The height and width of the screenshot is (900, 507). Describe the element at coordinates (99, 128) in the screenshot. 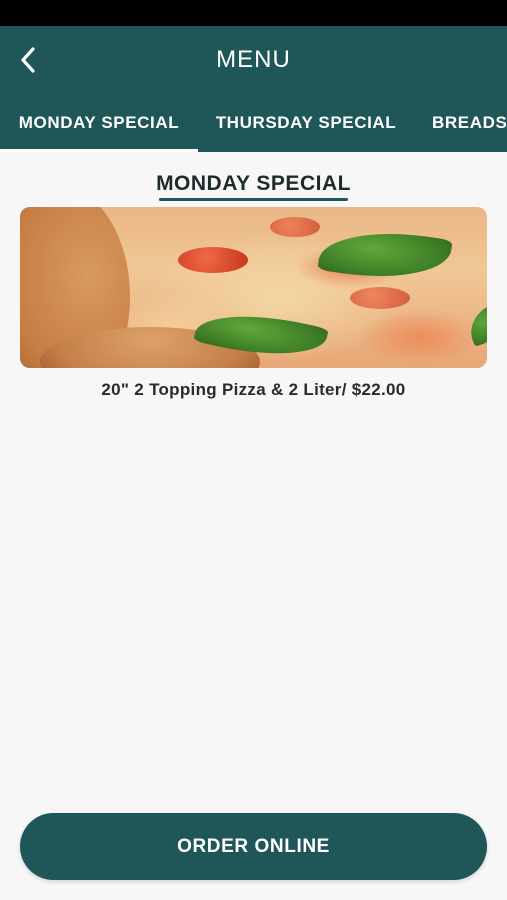

I see `tab-monday-special: MONDAY SPECIAL` at that location.